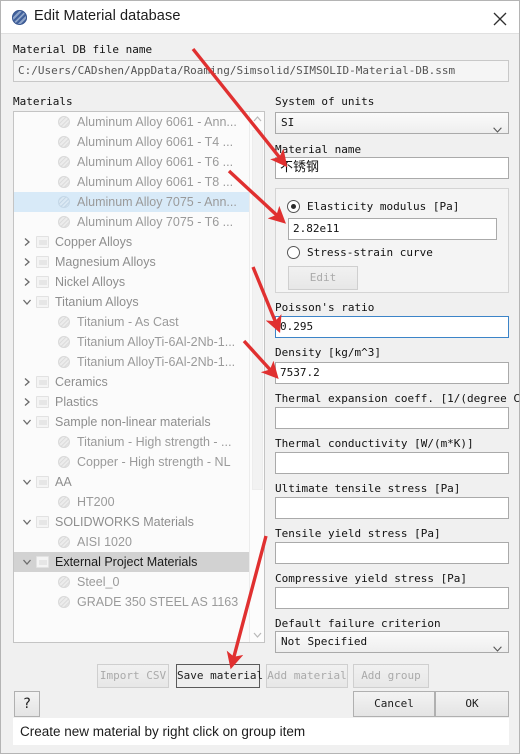 The width and height of the screenshot is (520, 754). What do you see at coordinates (131, 282) in the screenshot?
I see `tree-group-row: Nickel Alloys` at bounding box center [131, 282].